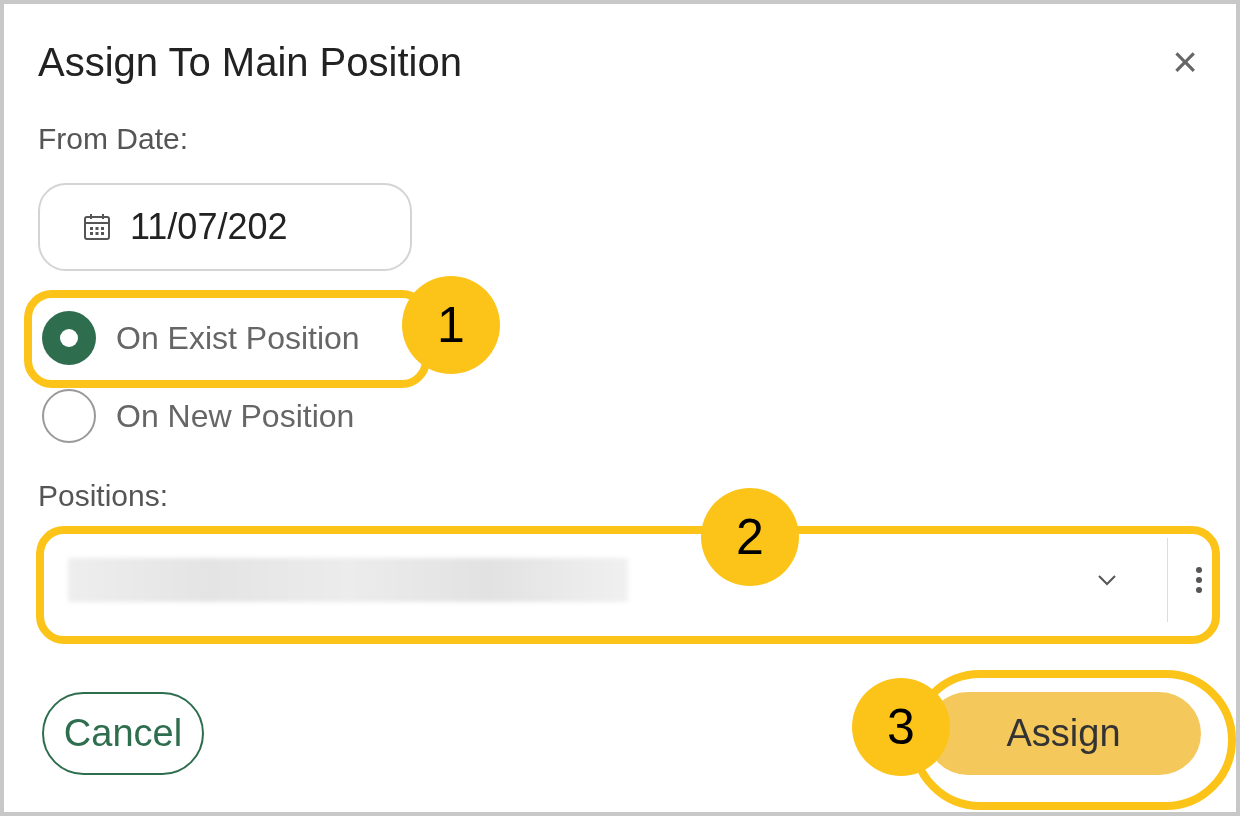 Image resolution: width=1240 pixels, height=816 pixels. What do you see at coordinates (750, 537) in the screenshot?
I see `step-badge: 2` at bounding box center [750, 537].